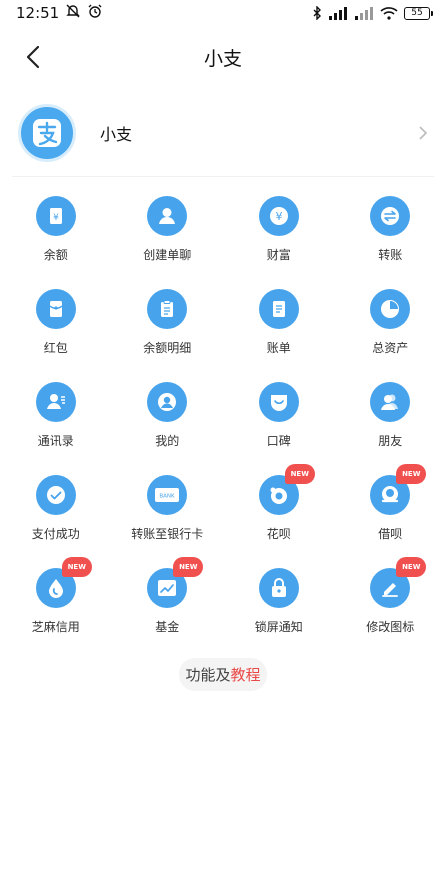  Describe the element at coordinates (73, 13) in the screenshot. I see `muted-bell-icon` at that location.